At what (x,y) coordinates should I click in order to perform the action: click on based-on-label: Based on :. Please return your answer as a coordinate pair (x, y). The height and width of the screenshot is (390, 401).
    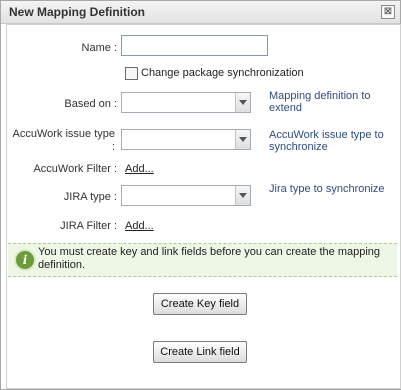
    Looking at the image, I should click on (90, 104).